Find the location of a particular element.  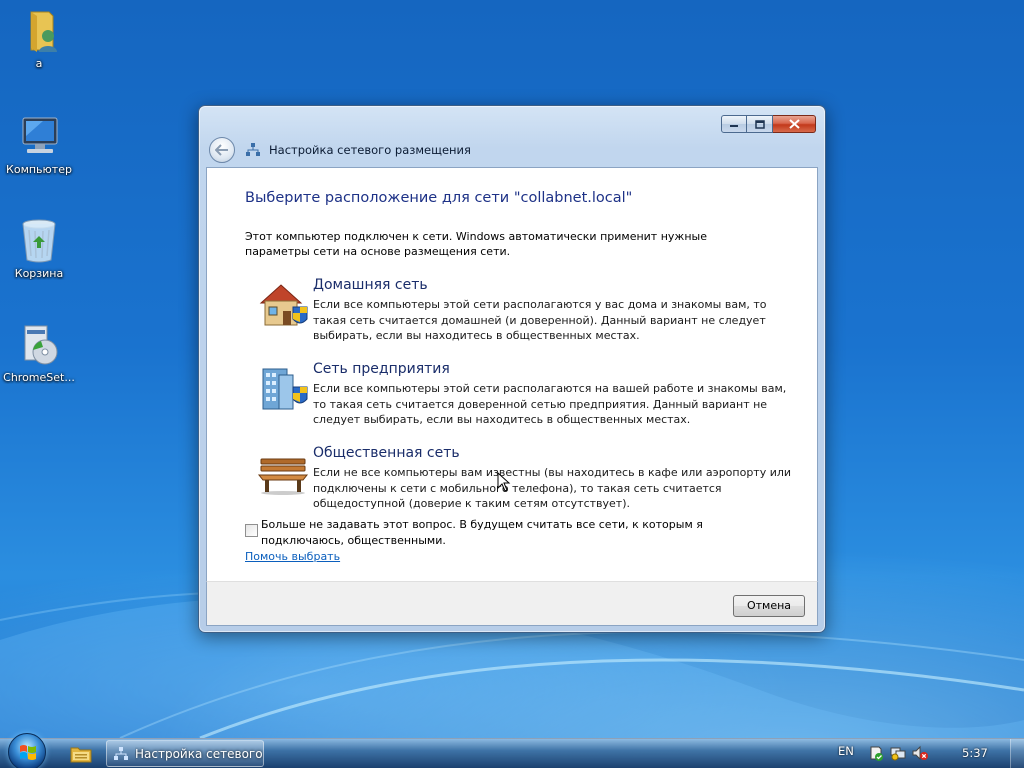

desktop-icon-user-folder: a is located at coordinates (39, 38).